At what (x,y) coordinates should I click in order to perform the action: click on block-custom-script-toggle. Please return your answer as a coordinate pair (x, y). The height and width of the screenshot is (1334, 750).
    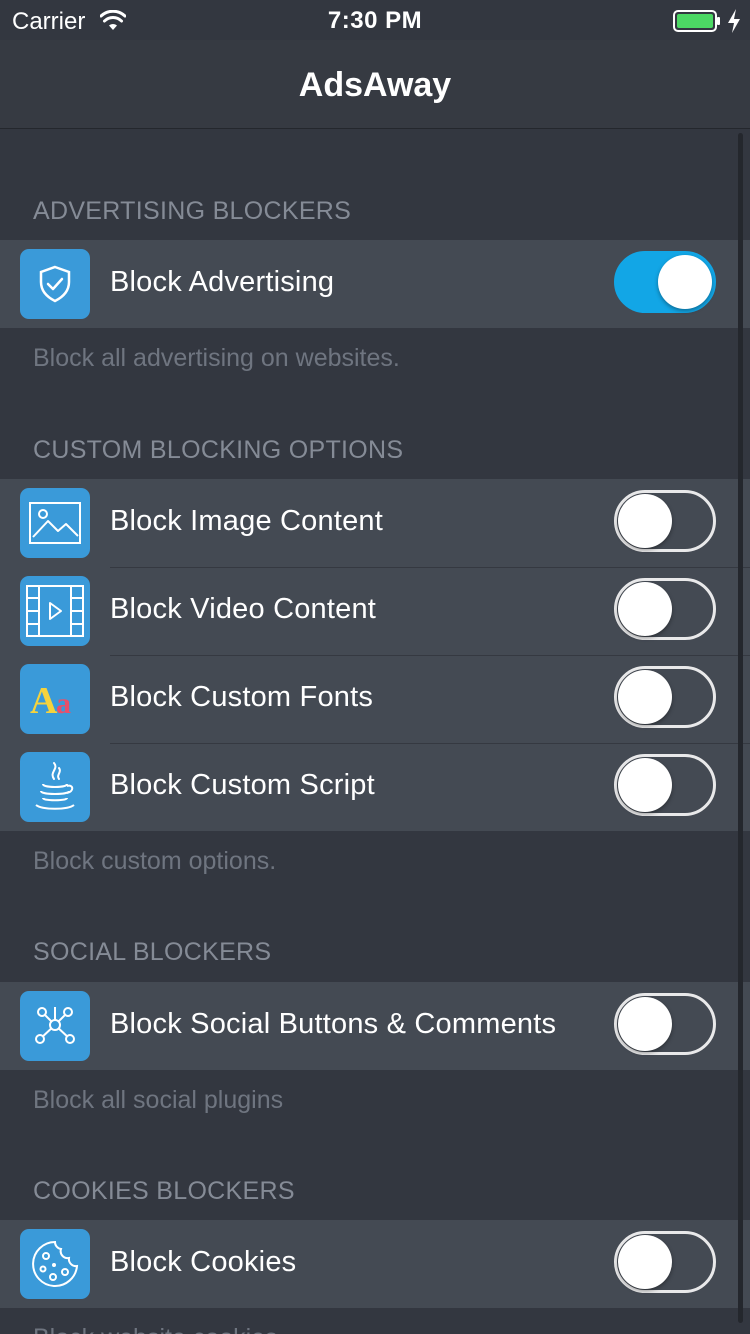
    Looking at the image, I should click on (665, 785).